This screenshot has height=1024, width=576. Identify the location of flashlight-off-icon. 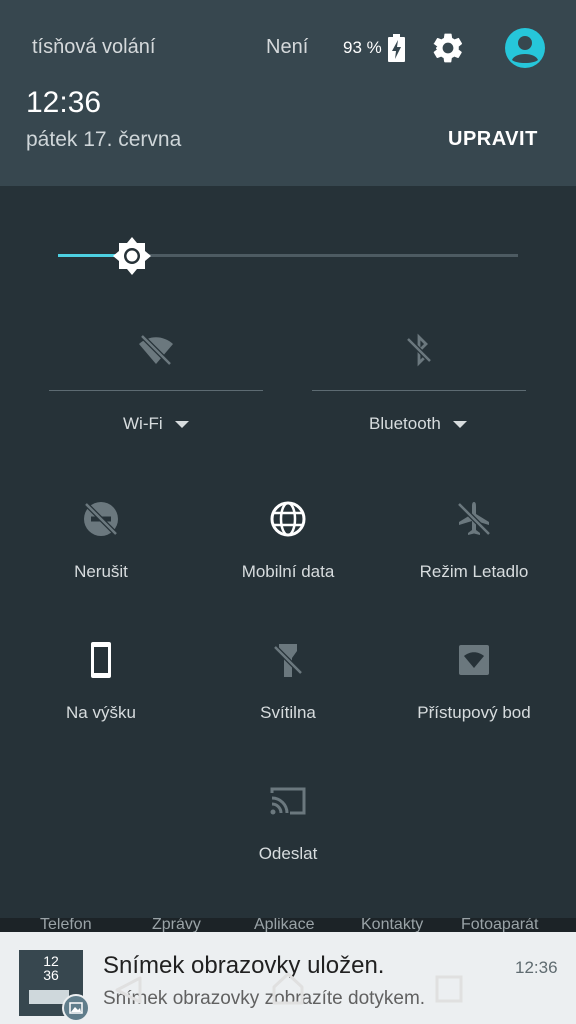
(288, 660).